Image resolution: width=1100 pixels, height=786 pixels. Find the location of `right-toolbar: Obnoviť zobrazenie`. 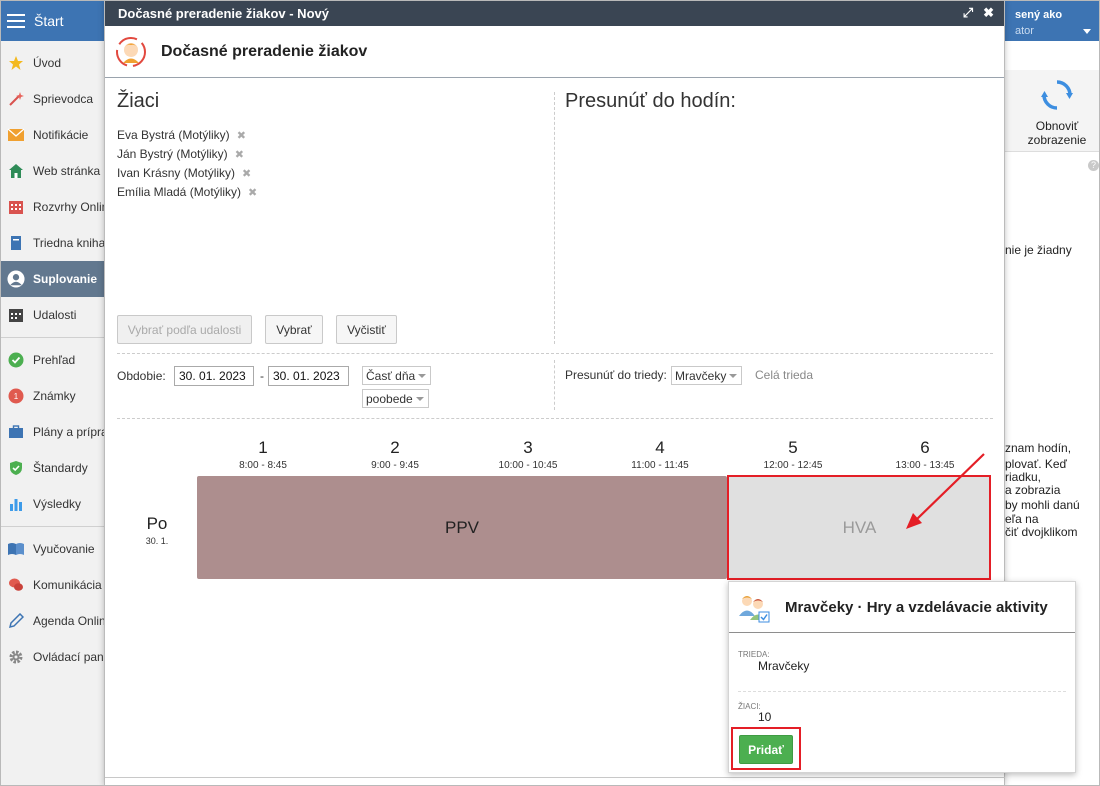

right-toolbar: Obnoviť zobrazenie is located at coordinates (1052, 111).